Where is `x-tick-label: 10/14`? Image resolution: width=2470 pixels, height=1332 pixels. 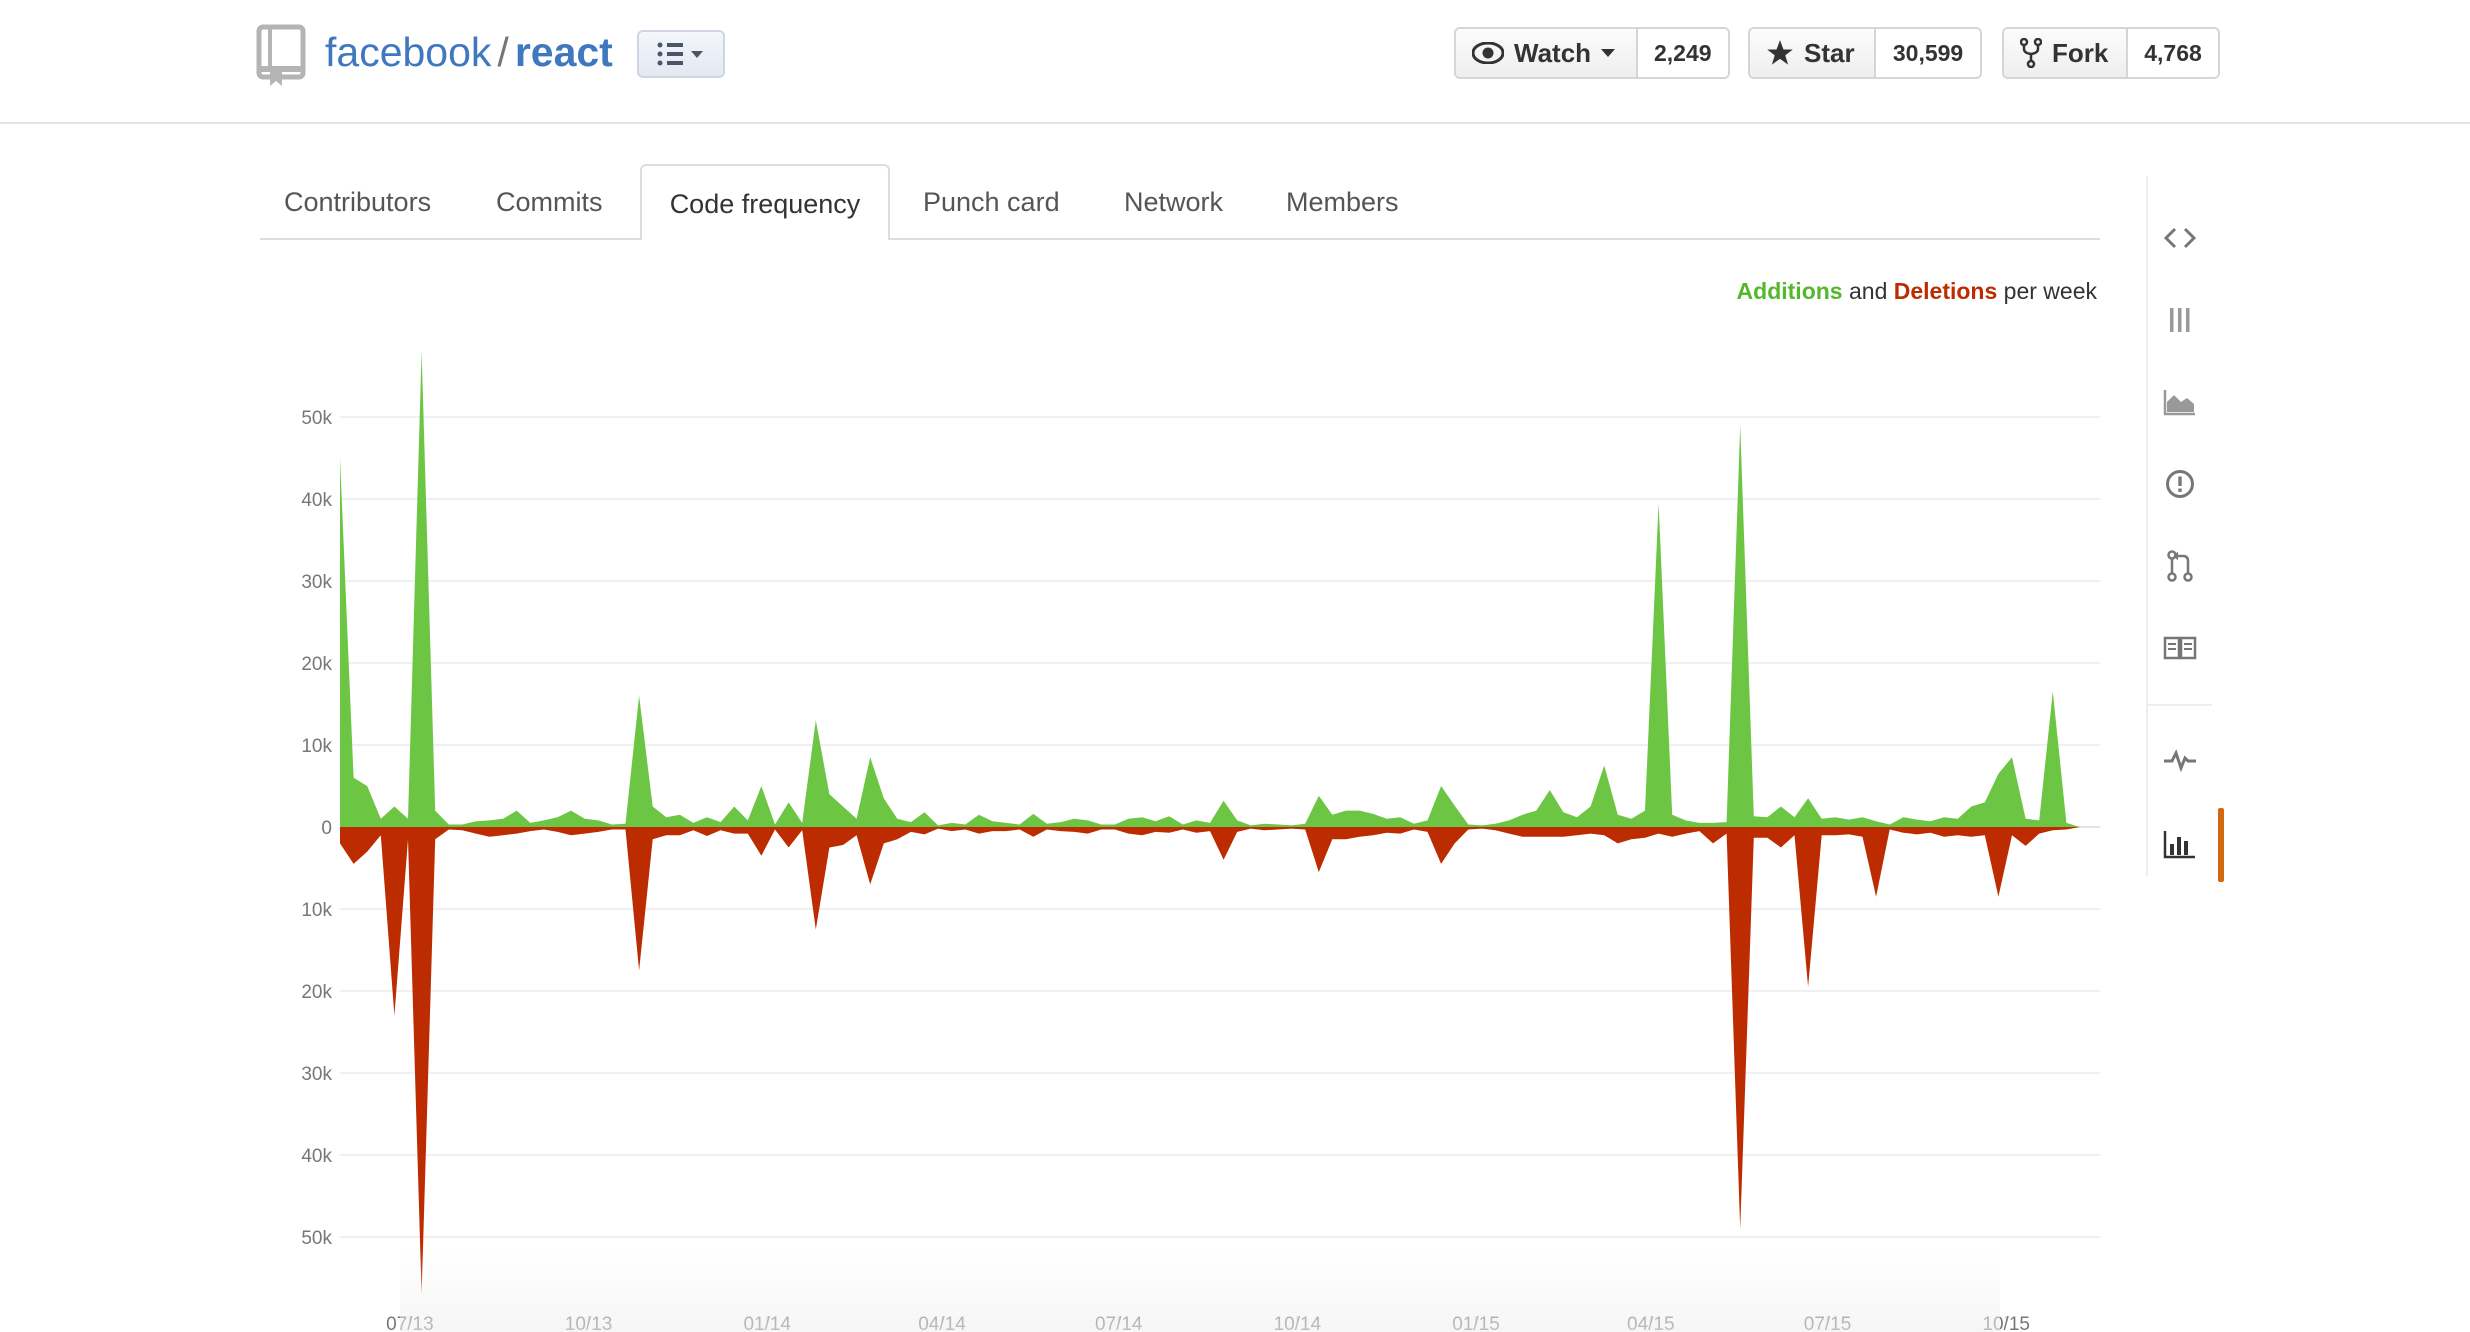
x-tick-label: 10/14 is located at coordinates (1298, 1323).